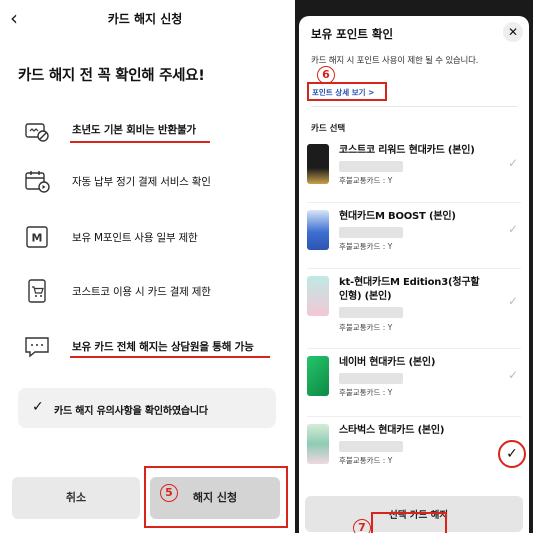  I want to click on calendar-payment-icon, so click(37, 181).